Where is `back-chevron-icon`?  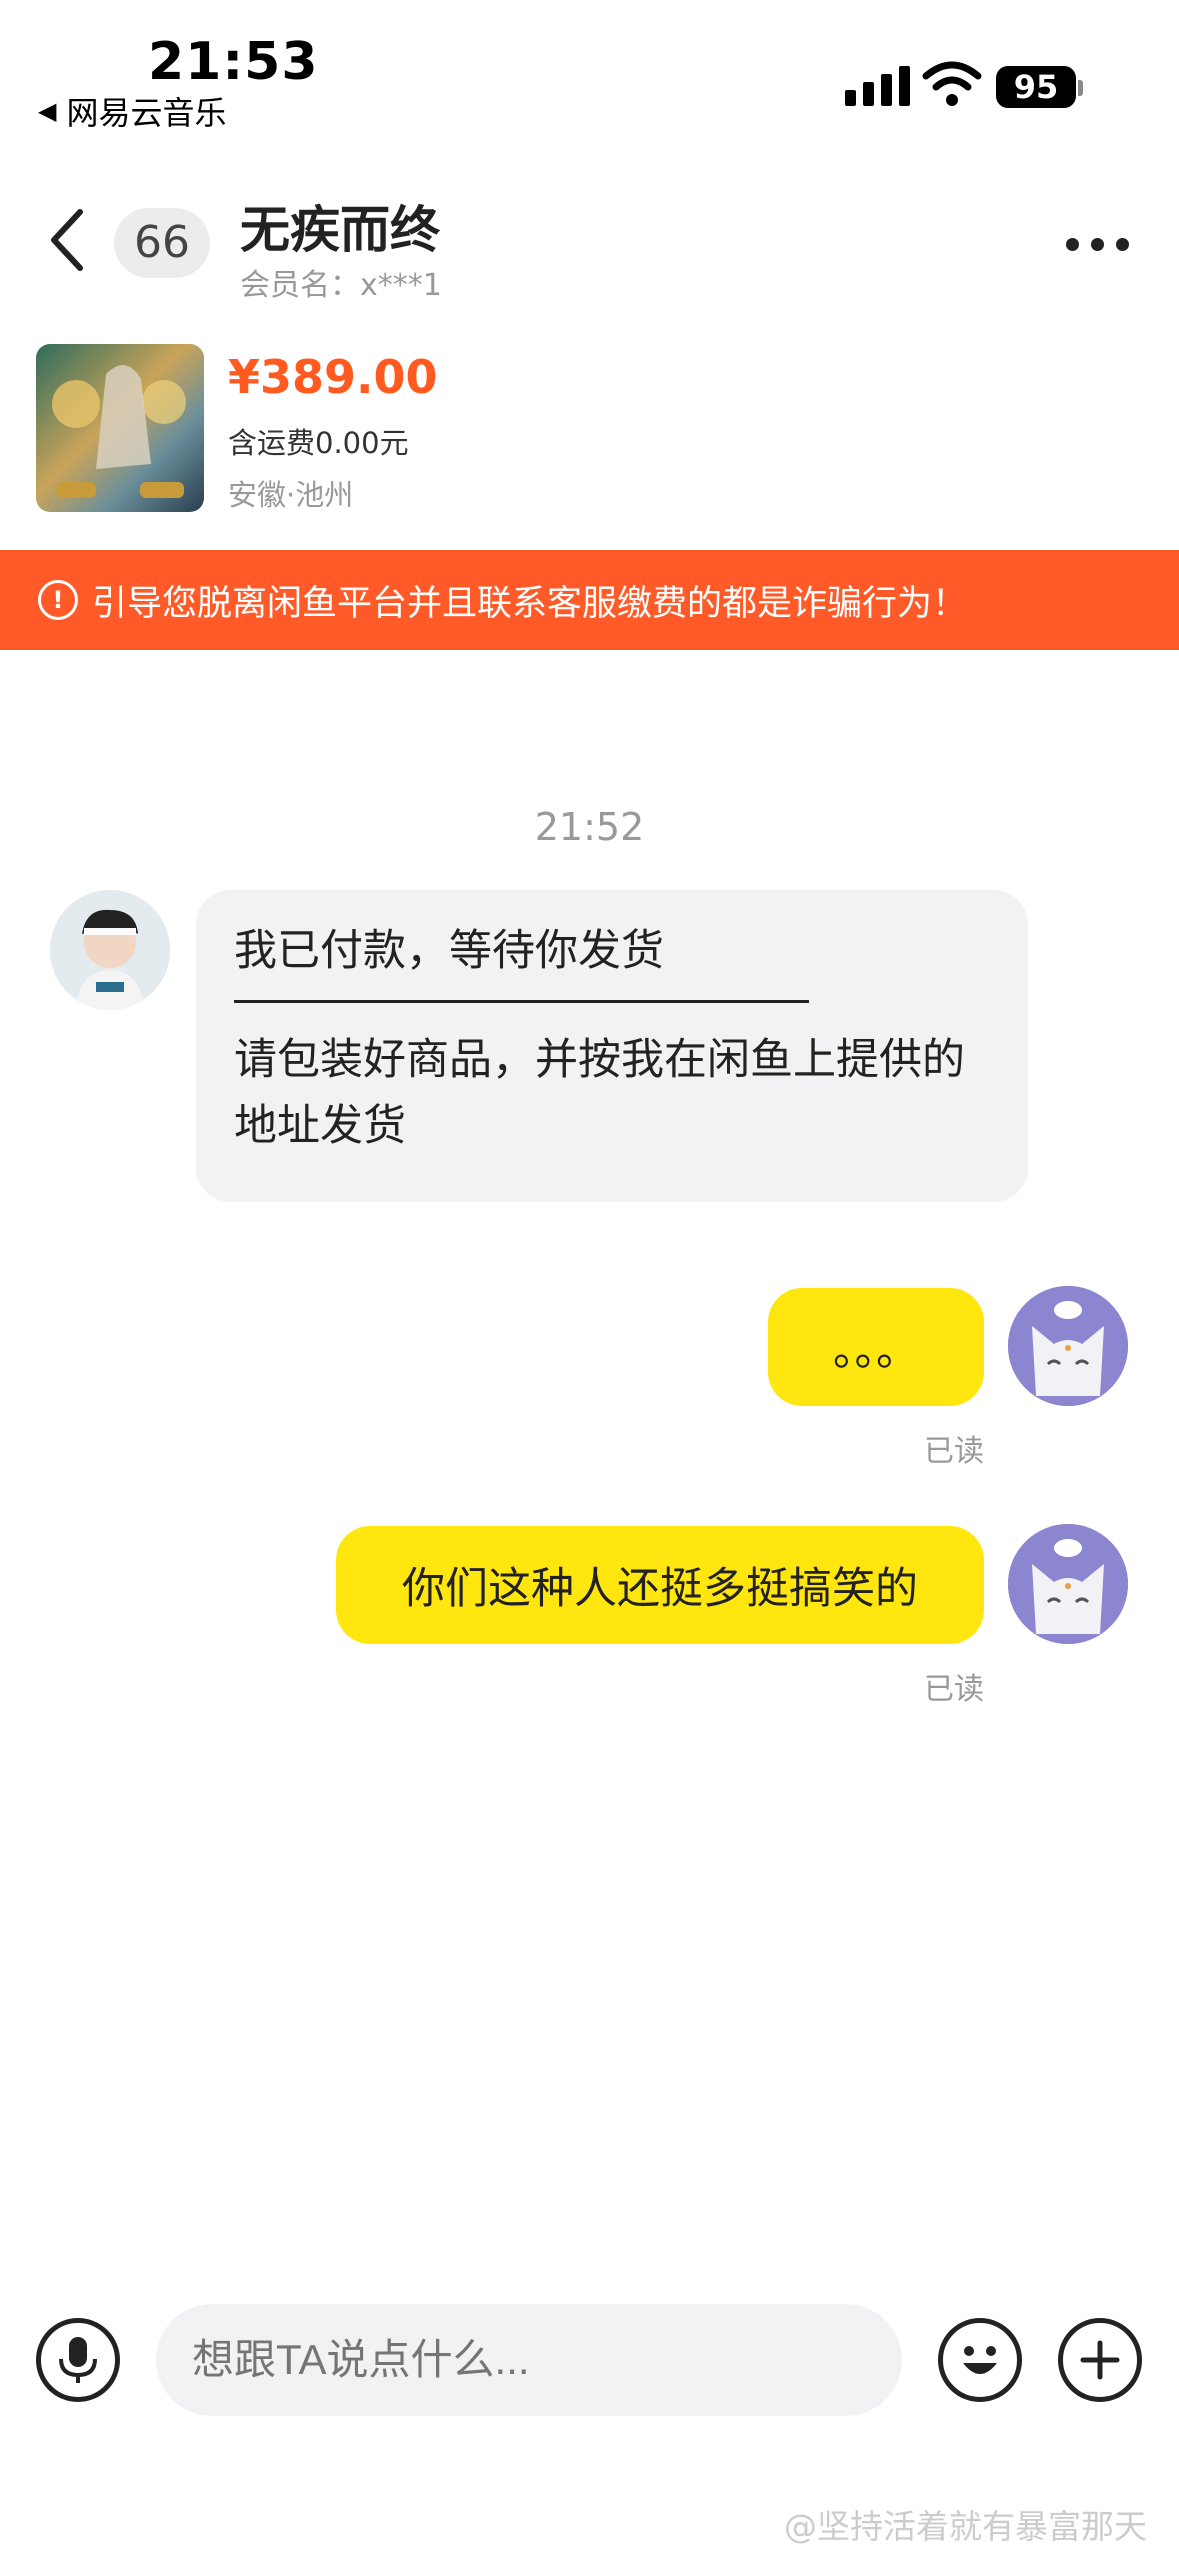 back-chevron-icon is located at coordinates (68, 240).